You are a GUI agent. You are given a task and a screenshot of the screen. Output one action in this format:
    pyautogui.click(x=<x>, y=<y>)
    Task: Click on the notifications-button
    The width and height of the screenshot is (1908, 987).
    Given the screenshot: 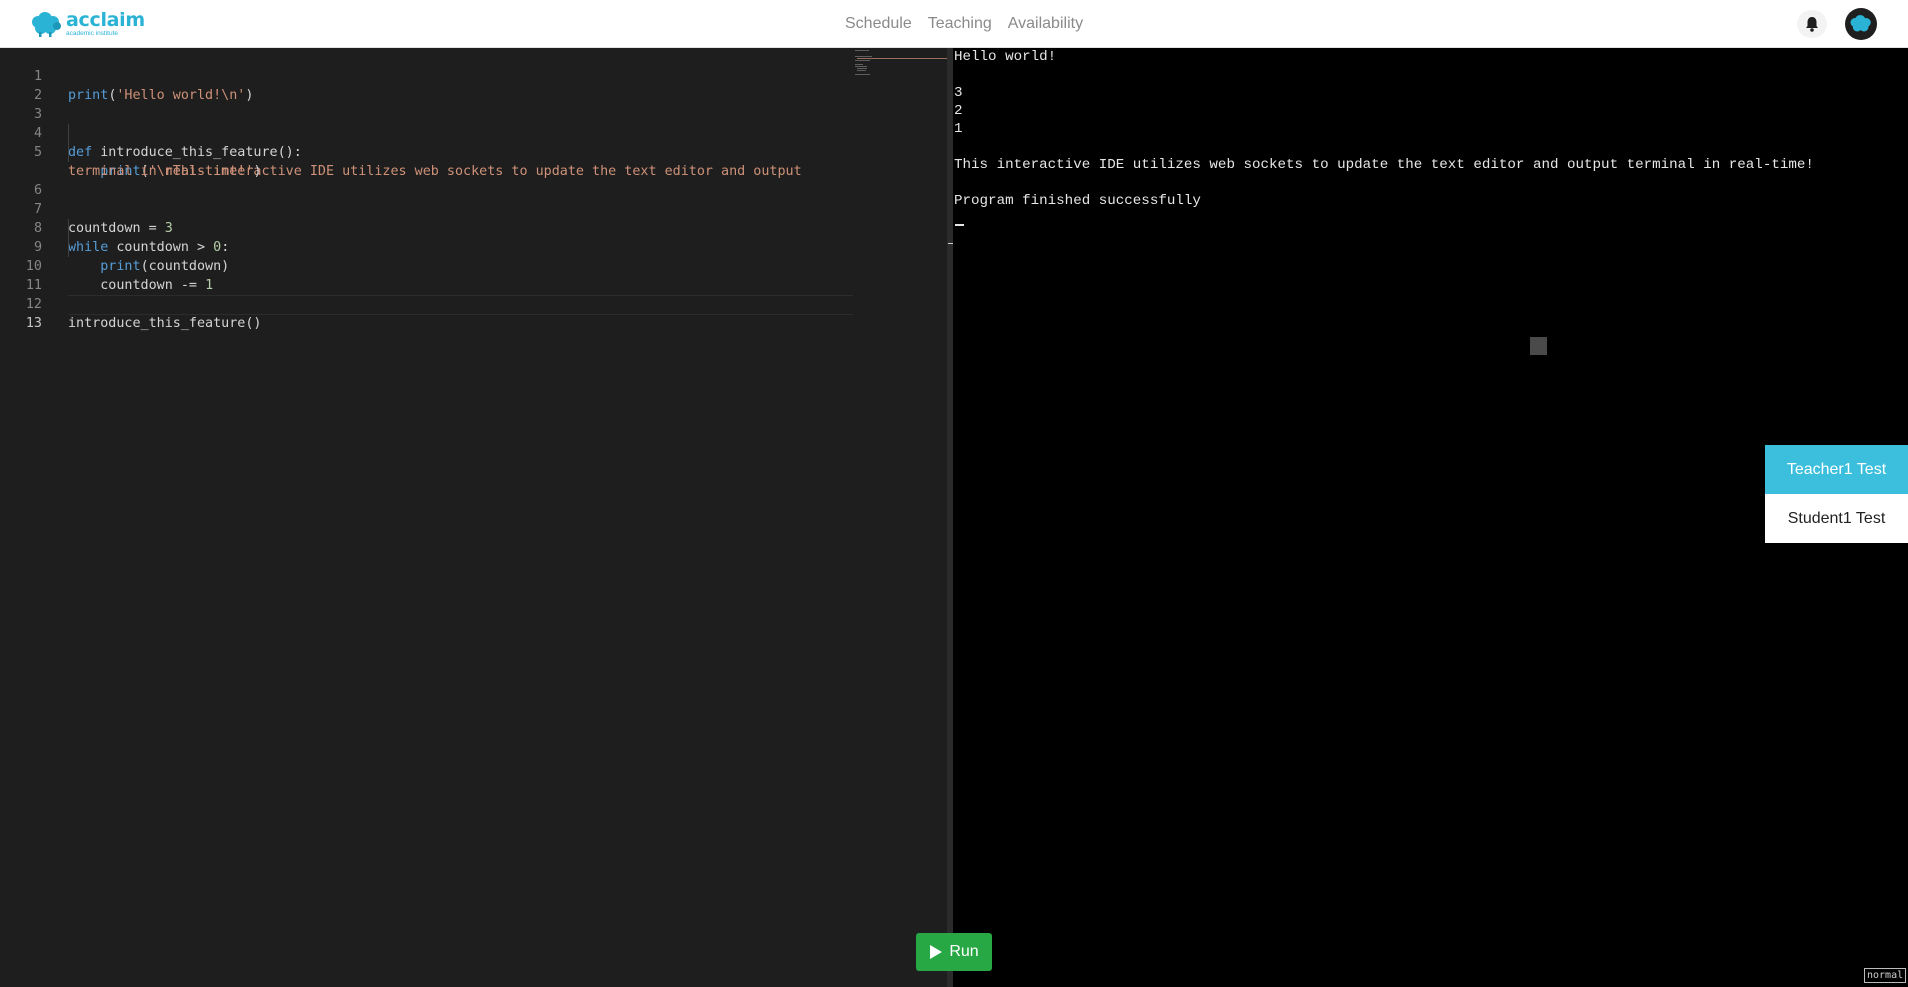 What is the action you would take?
    pyautogui.click(x=1812, y=24)
    